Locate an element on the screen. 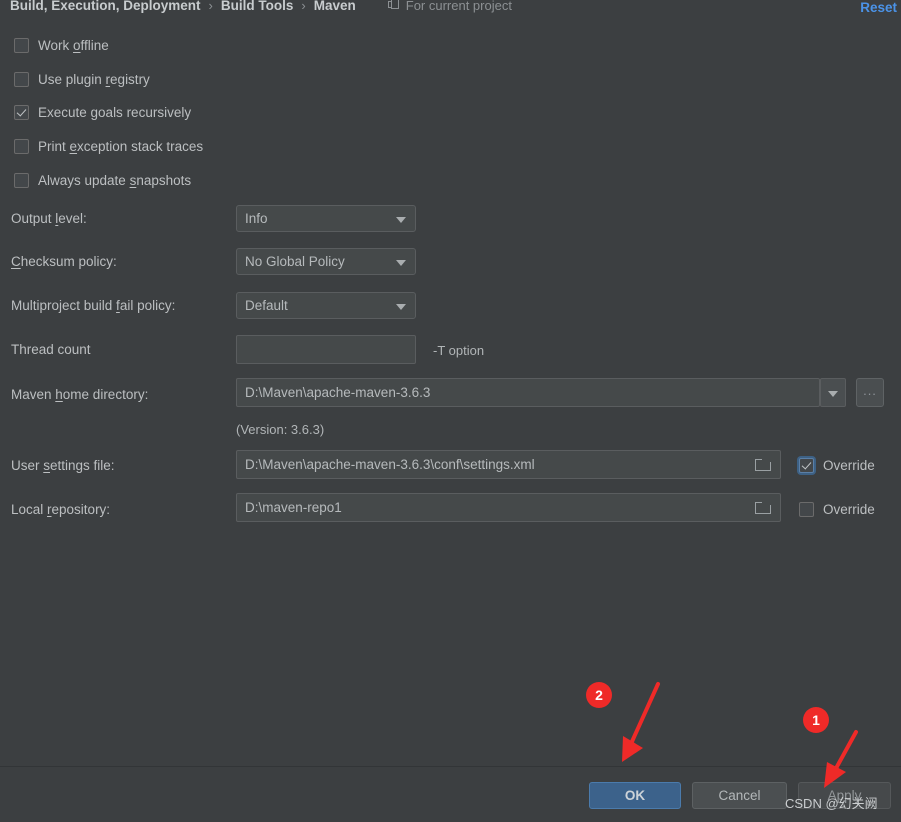 This screenshot has width=901, height=822. label-user-settings-file: User settings file: is located at coordinates (63, 465).